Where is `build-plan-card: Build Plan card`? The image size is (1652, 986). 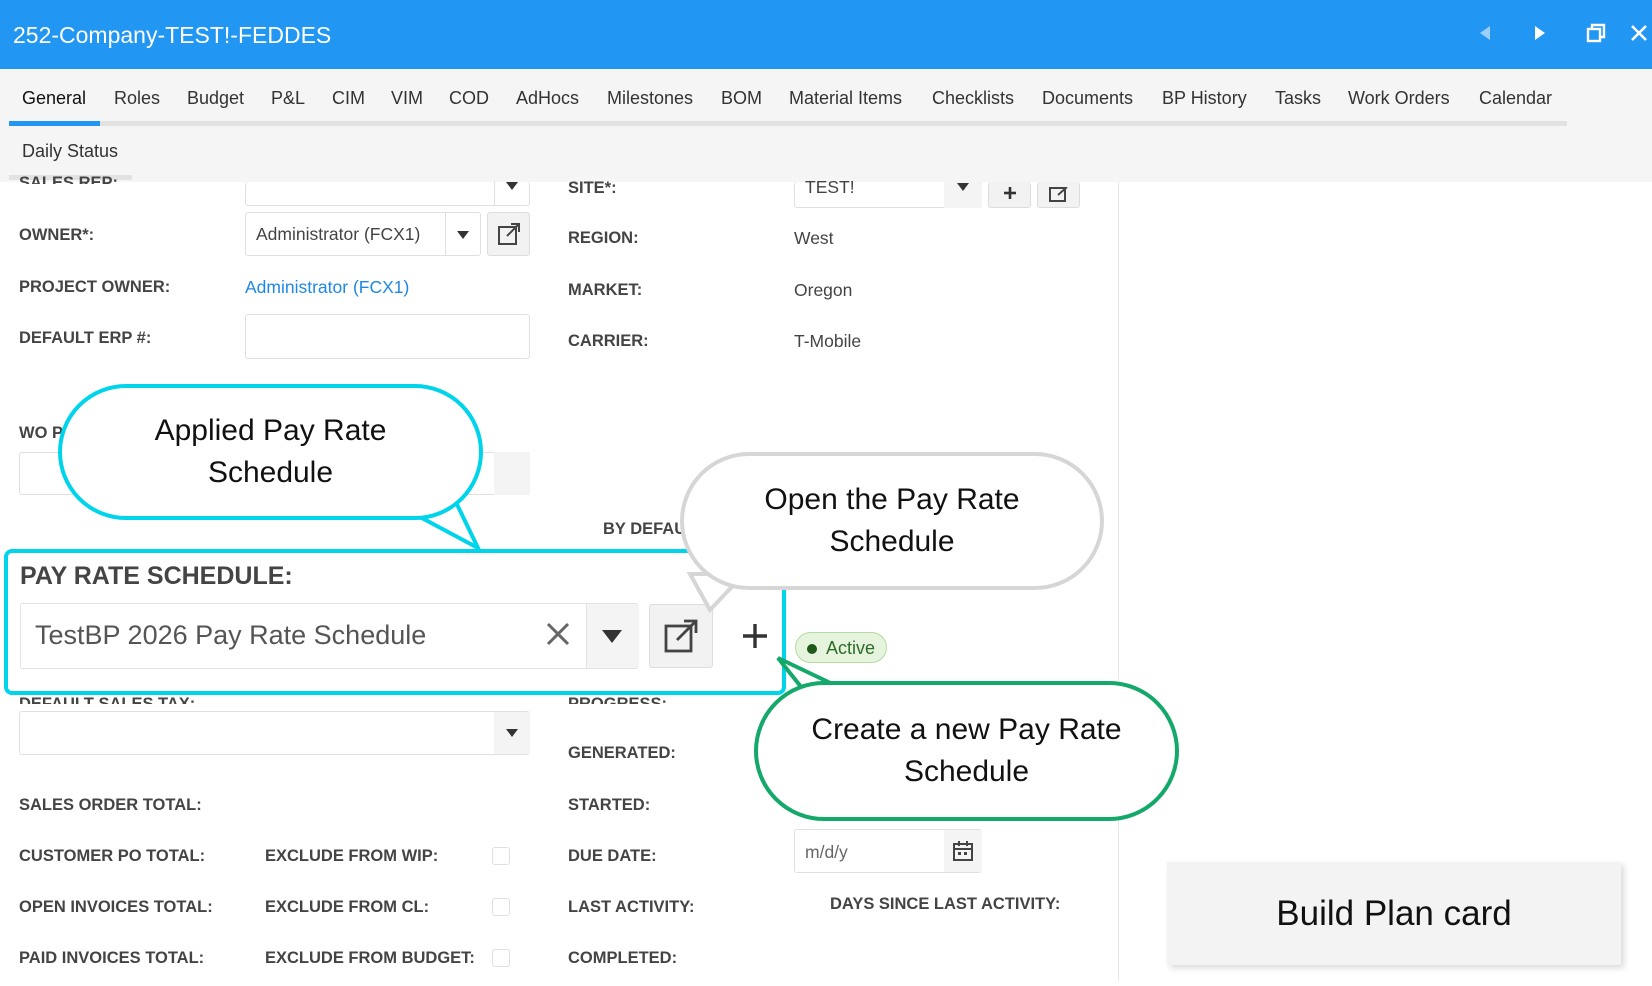
build-plan-card: Build Plan card is located at coordinates (1394, 913).